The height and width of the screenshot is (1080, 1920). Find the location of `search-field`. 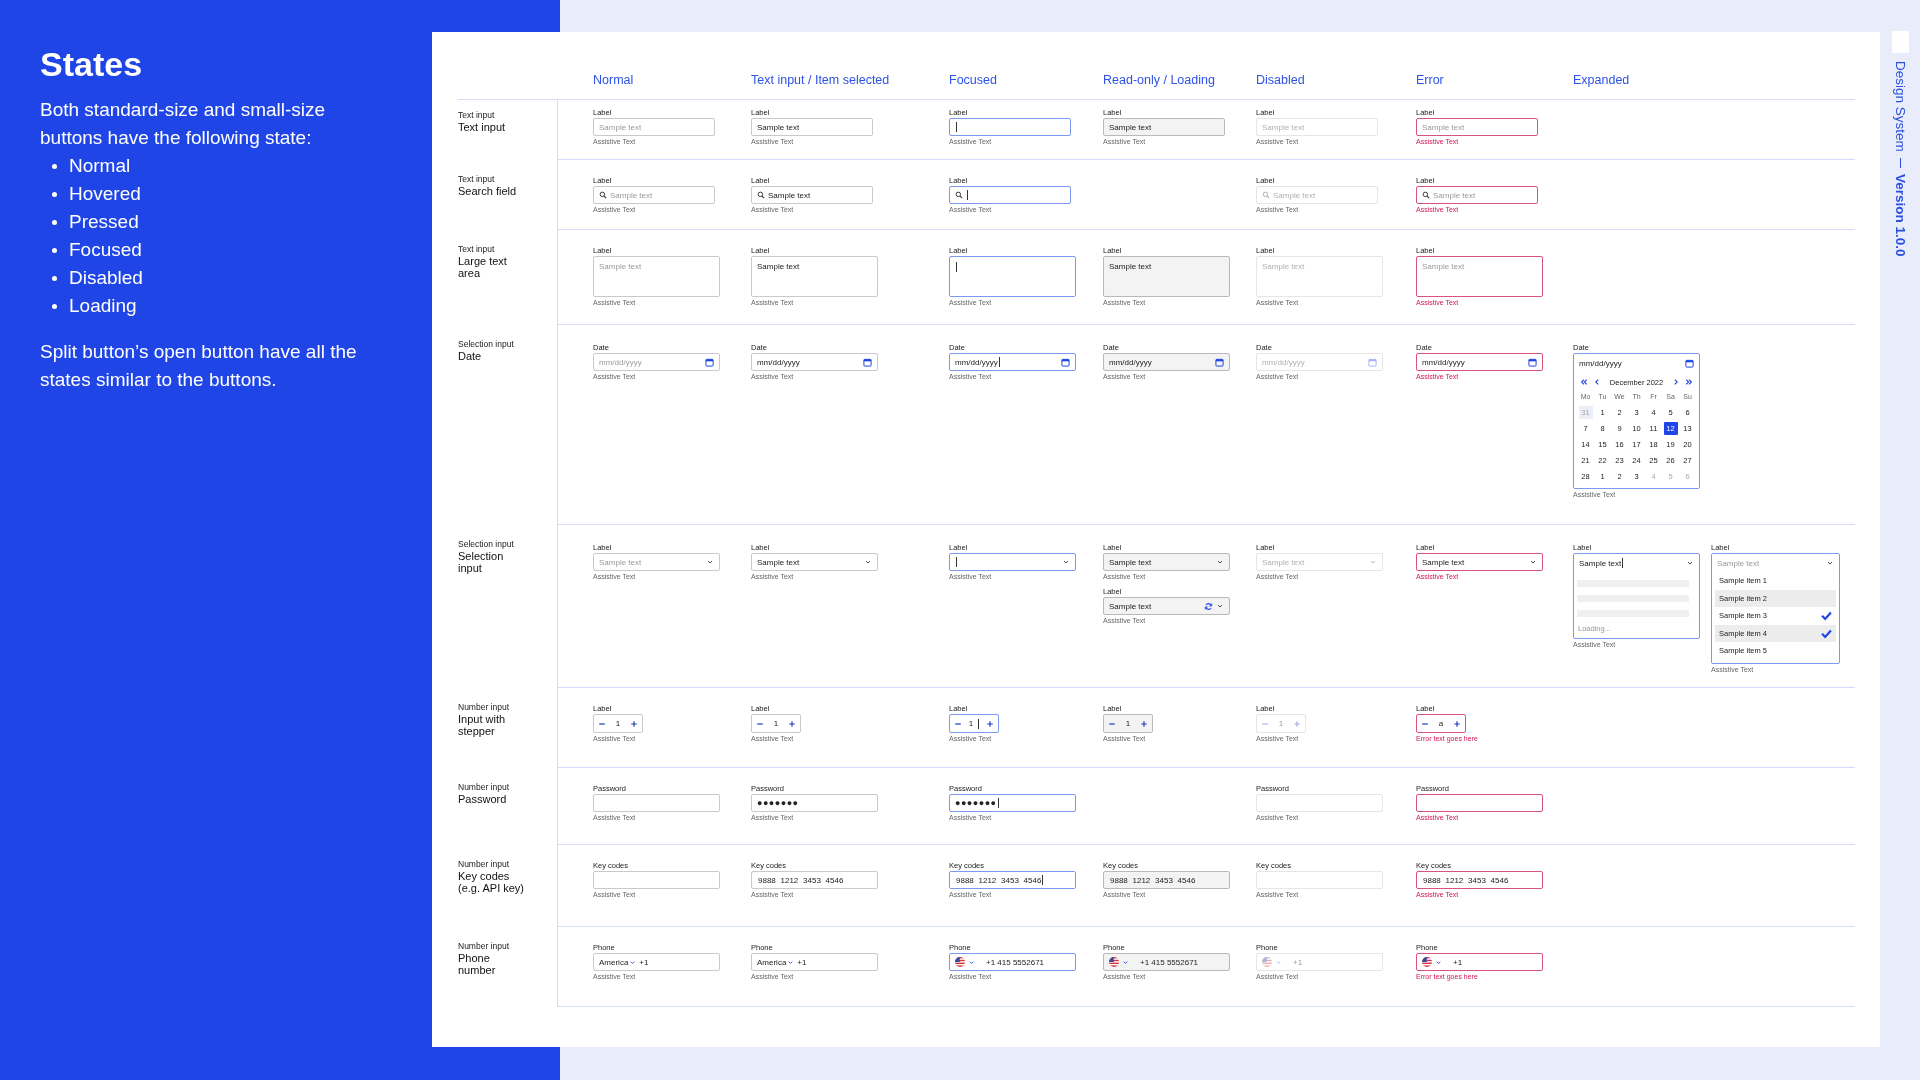

search-field is located at coordinates (1010, 195).